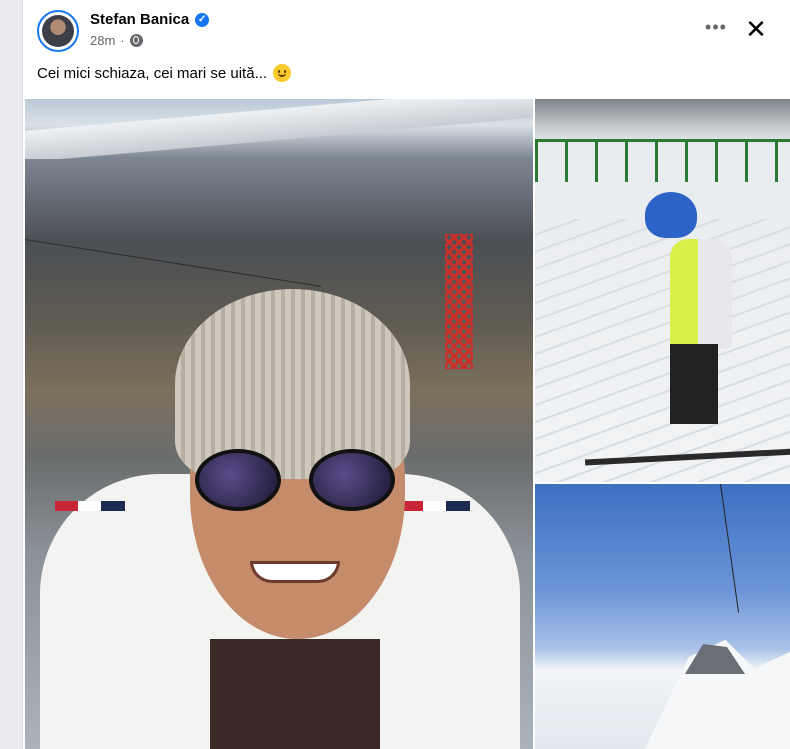 The image size is (790, 749). What do you see at coordinates (694, 384) in the screenshot?
I see `child-legs` at bounding box center [694, 384].